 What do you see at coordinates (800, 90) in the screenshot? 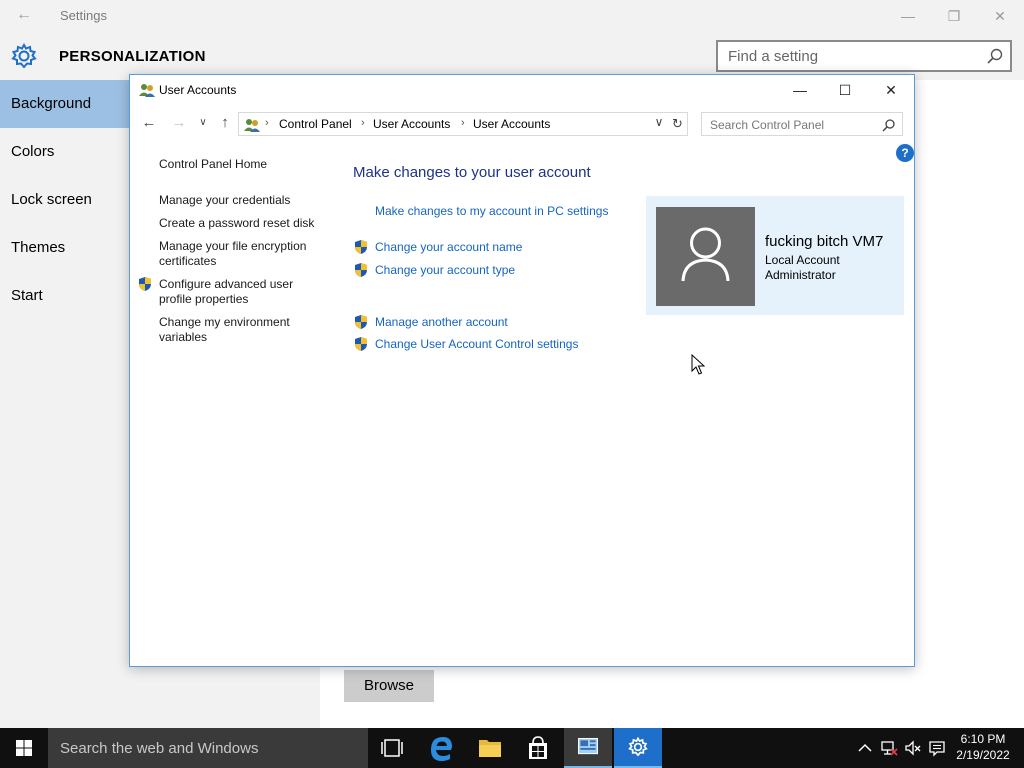
I see `ua-minimize-icon: —` at bounding box center [800, 90].